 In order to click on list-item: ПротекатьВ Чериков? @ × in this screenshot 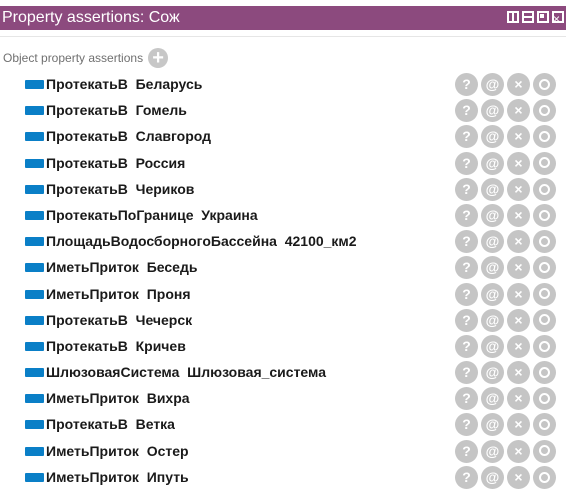, I will do `click(283, 190)`.